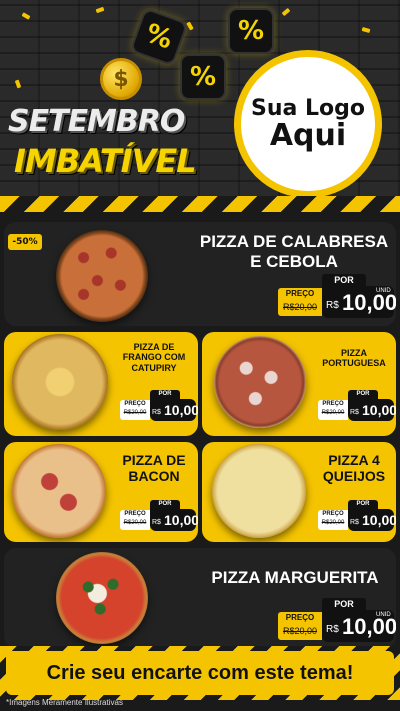  I want to click on hazard-stripe, so click(200, 204).